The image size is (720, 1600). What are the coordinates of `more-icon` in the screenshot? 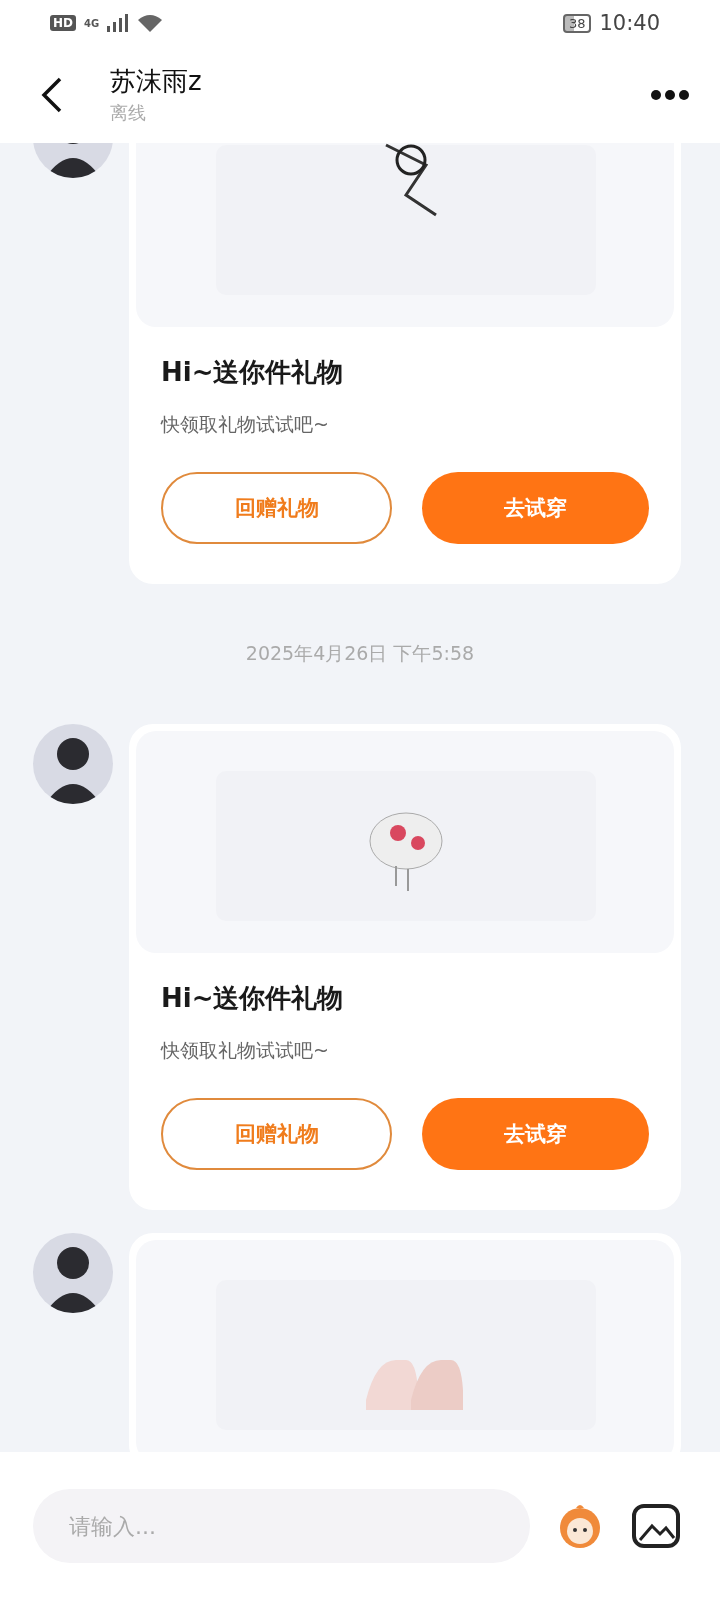 It's located at (670, 94).